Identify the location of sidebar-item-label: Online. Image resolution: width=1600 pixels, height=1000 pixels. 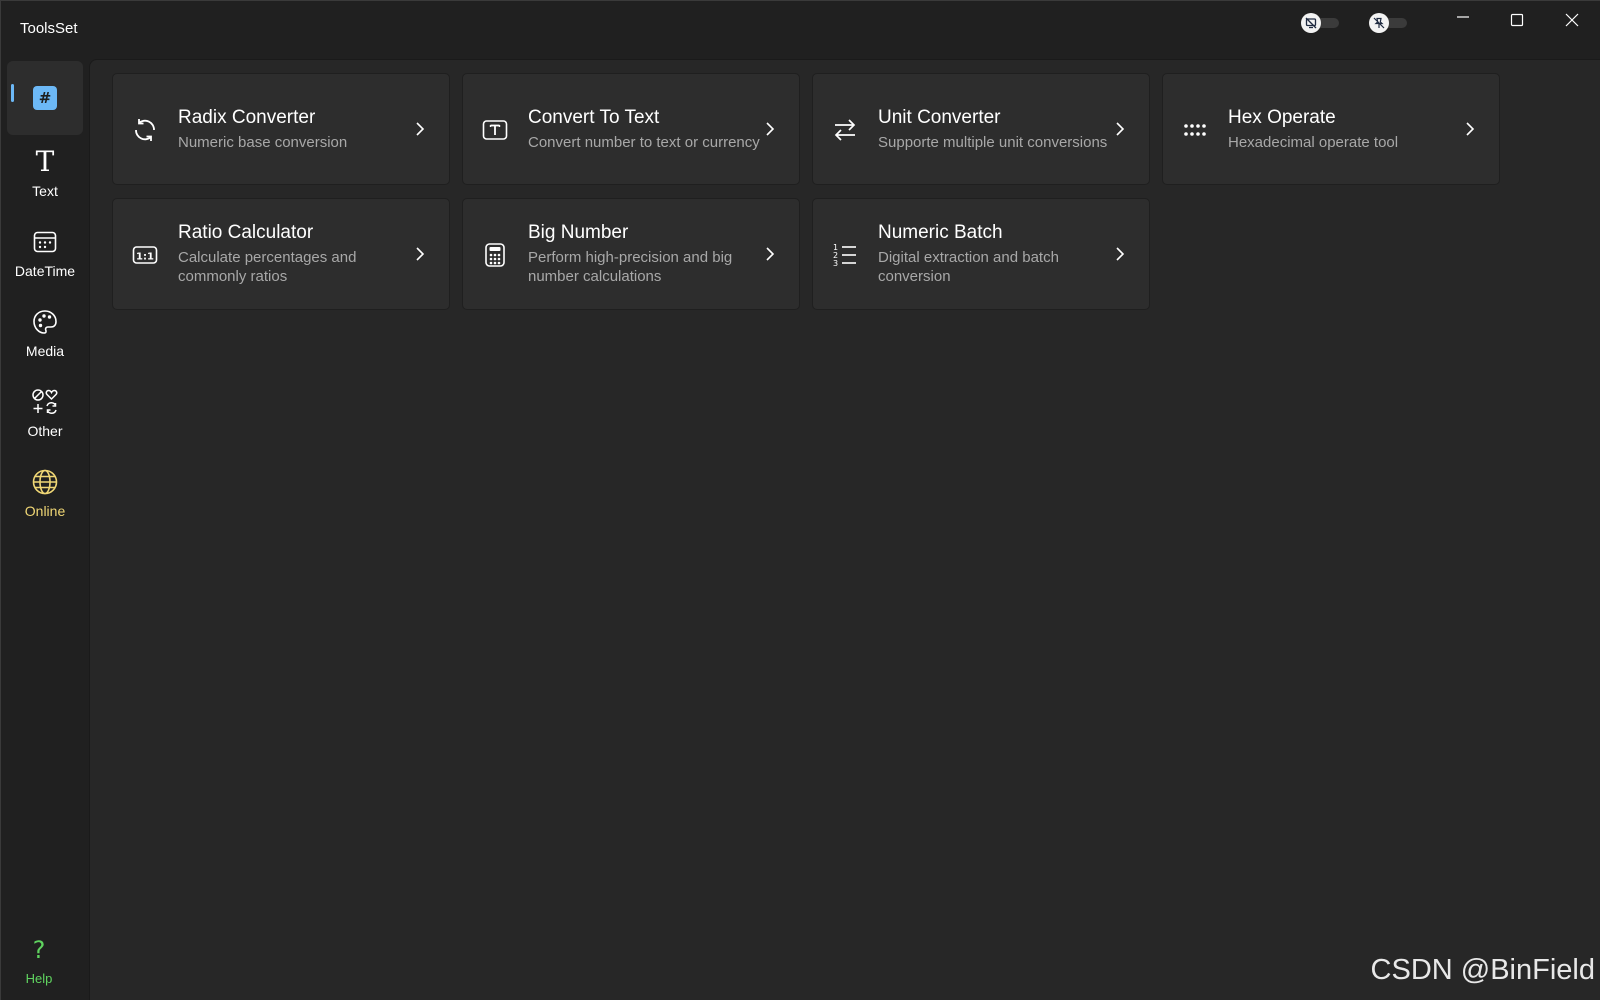
(45, 511).